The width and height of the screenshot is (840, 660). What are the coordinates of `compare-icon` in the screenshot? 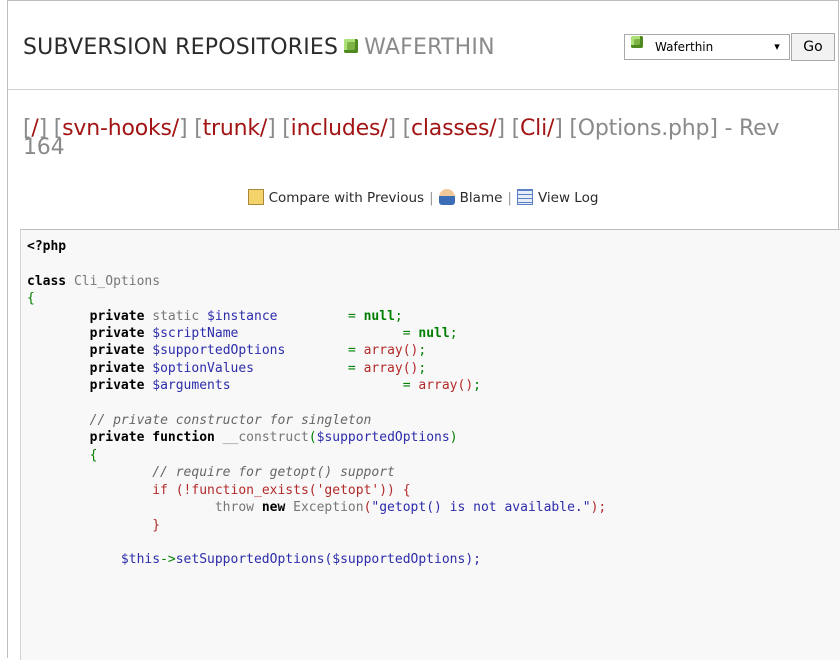 It's located at (255, 197).